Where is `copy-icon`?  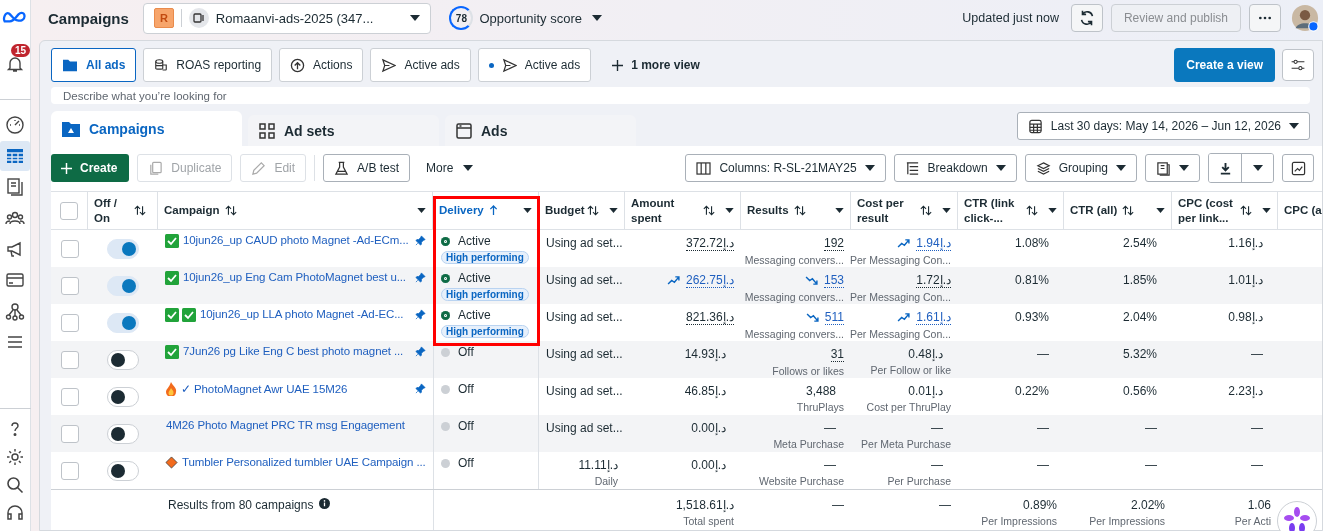 copy-icon is located at coordinates (156, 168).